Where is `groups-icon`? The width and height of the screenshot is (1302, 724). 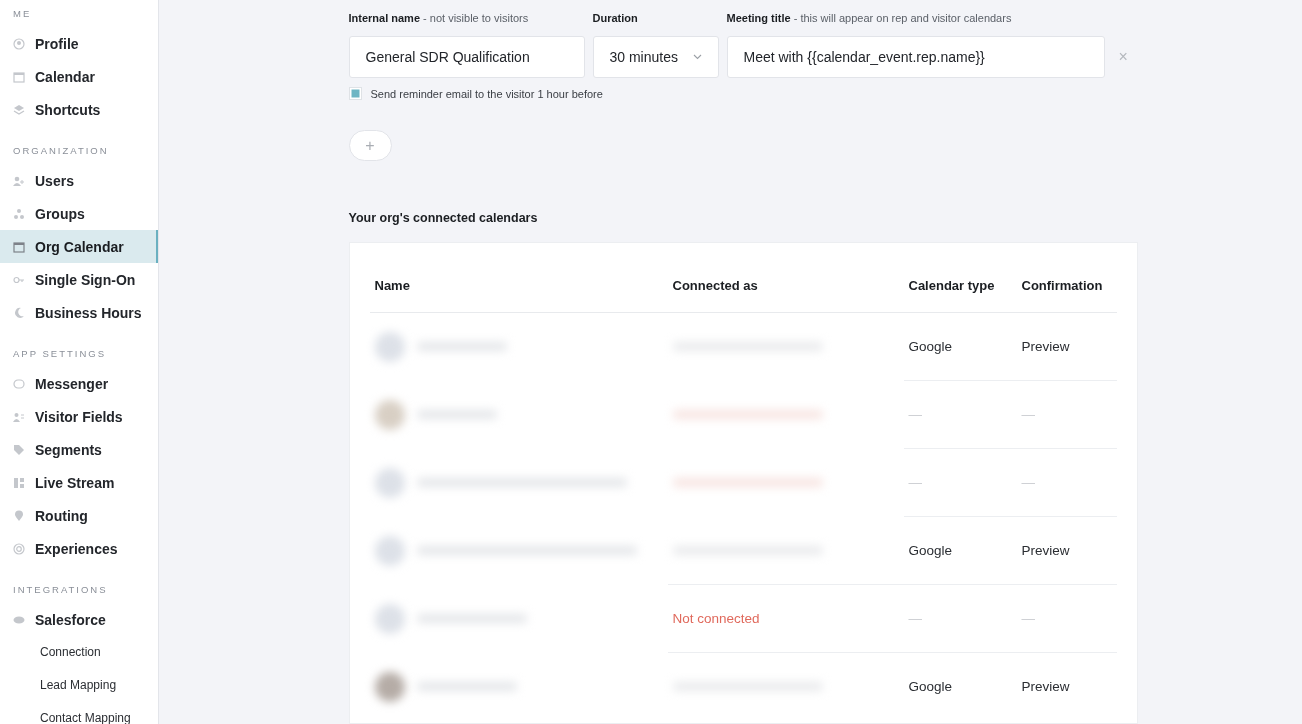 groups-icon is located at coordinates (19, 213).